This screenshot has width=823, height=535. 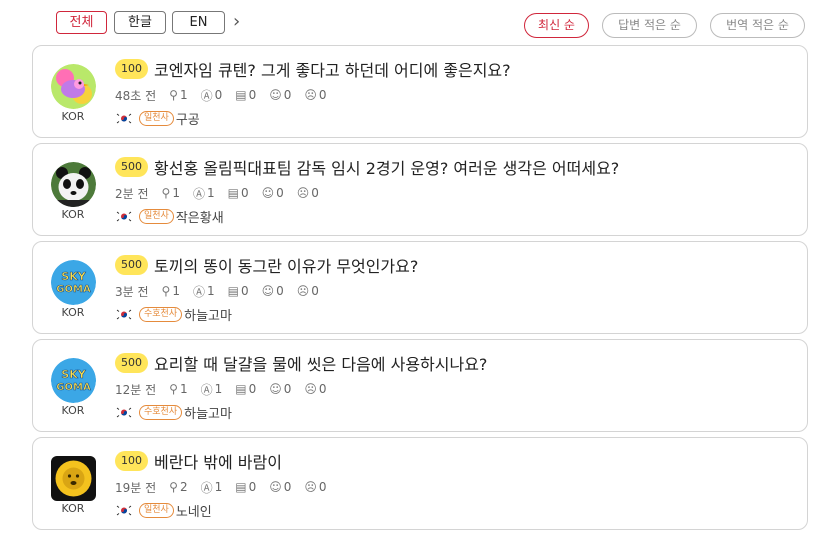 What do you see at coordinates (649, 25) in the screenshot?
I see `sort-fewest-answers-button: 답변 적은 순` at bounding box center [649, 25].